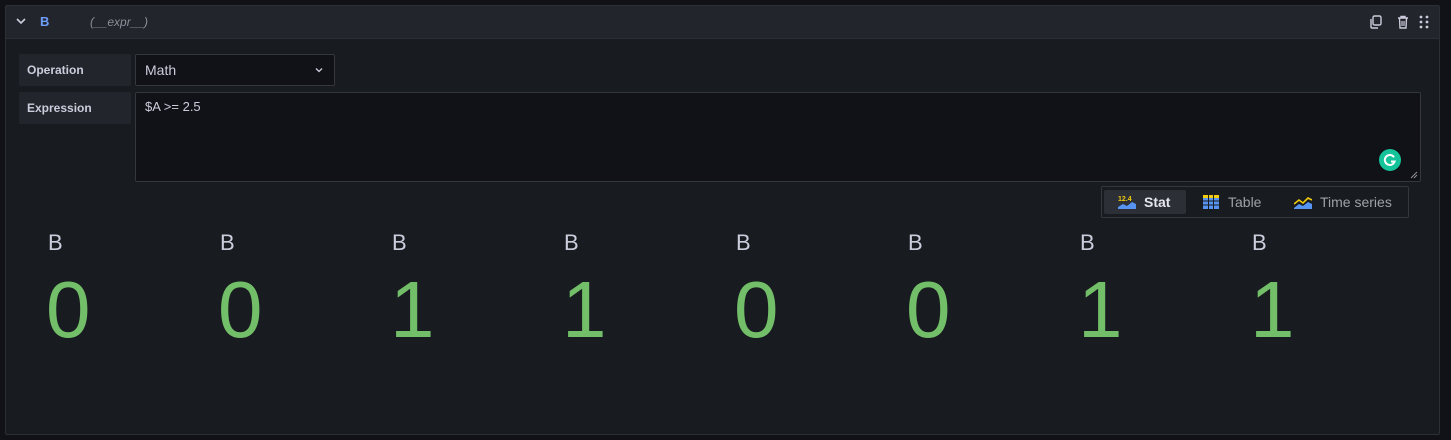  I want to click on viz-option-label: Table, so click(1245, 202).